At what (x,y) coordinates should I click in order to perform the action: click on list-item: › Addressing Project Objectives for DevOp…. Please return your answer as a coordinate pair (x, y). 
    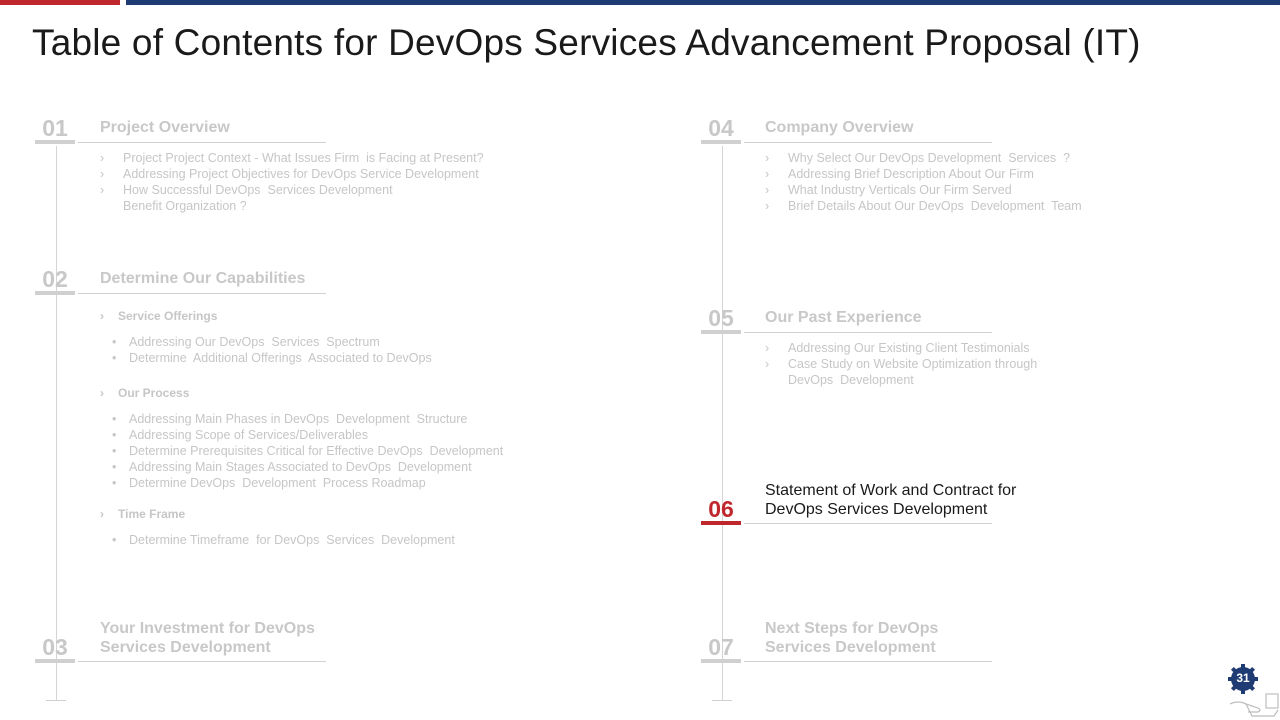
    Looking at the image, I should click on (289, 174).